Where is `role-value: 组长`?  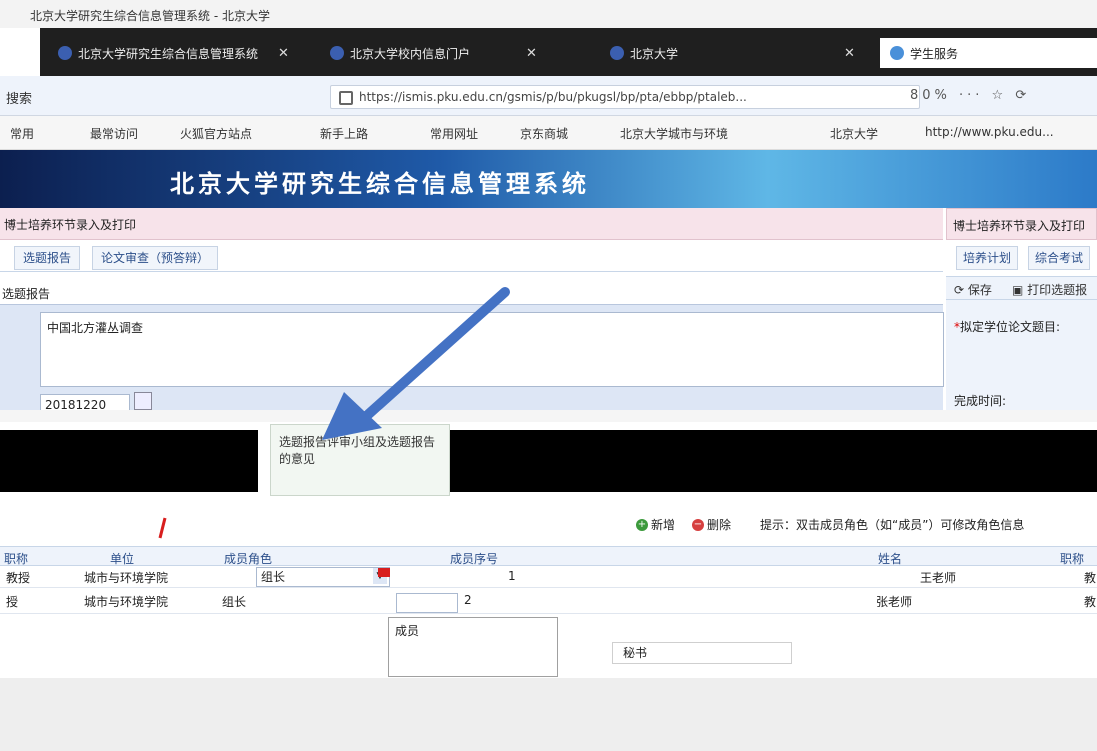
role-value: 组长 is located at coordinates (273, 577).